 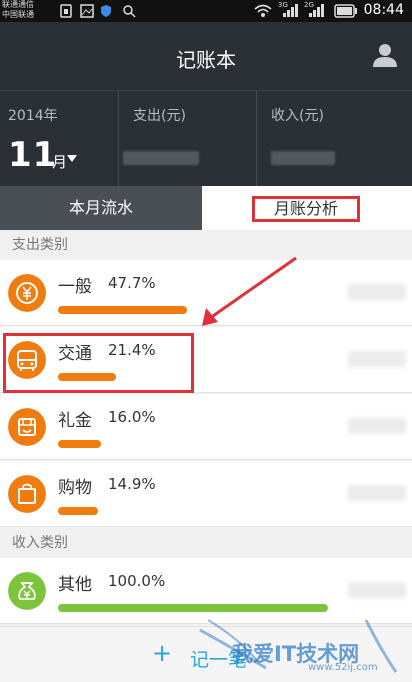 I want to click on image-icon, so click(x=87, y=11).